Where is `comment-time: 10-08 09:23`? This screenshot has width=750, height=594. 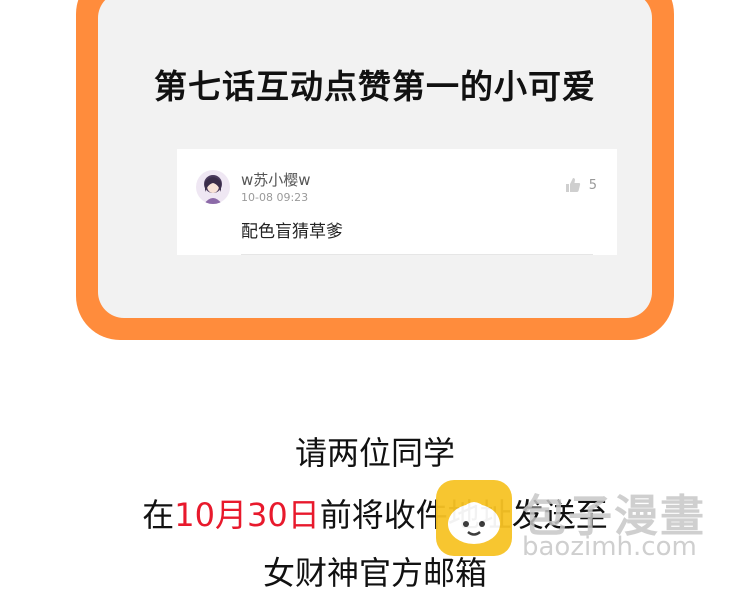
comment-time: 10-08 09:23 is located at coordinates (275, 197).